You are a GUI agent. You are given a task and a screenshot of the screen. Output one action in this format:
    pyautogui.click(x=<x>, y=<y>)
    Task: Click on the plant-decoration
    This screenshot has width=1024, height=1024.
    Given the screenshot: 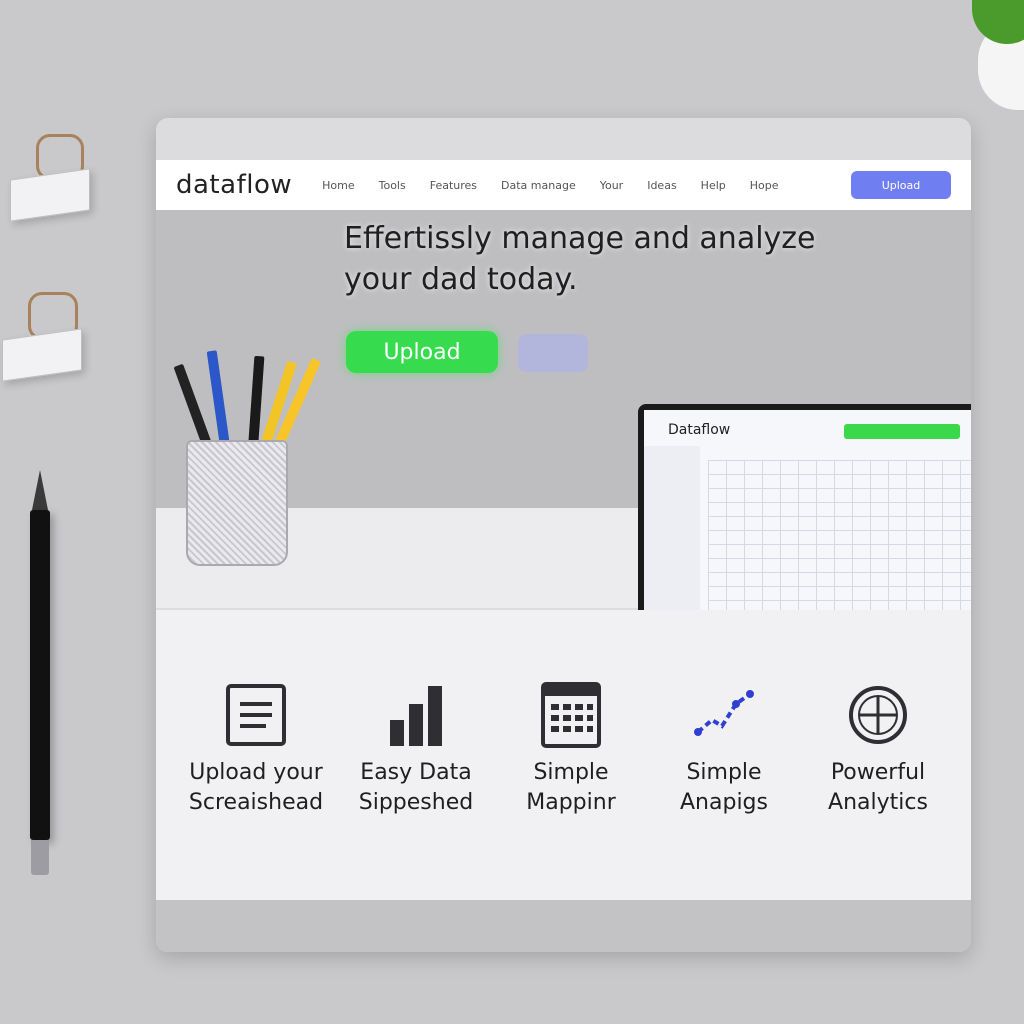 What is the action you would take?
    pyautogui.click(x=996, y=55)
    